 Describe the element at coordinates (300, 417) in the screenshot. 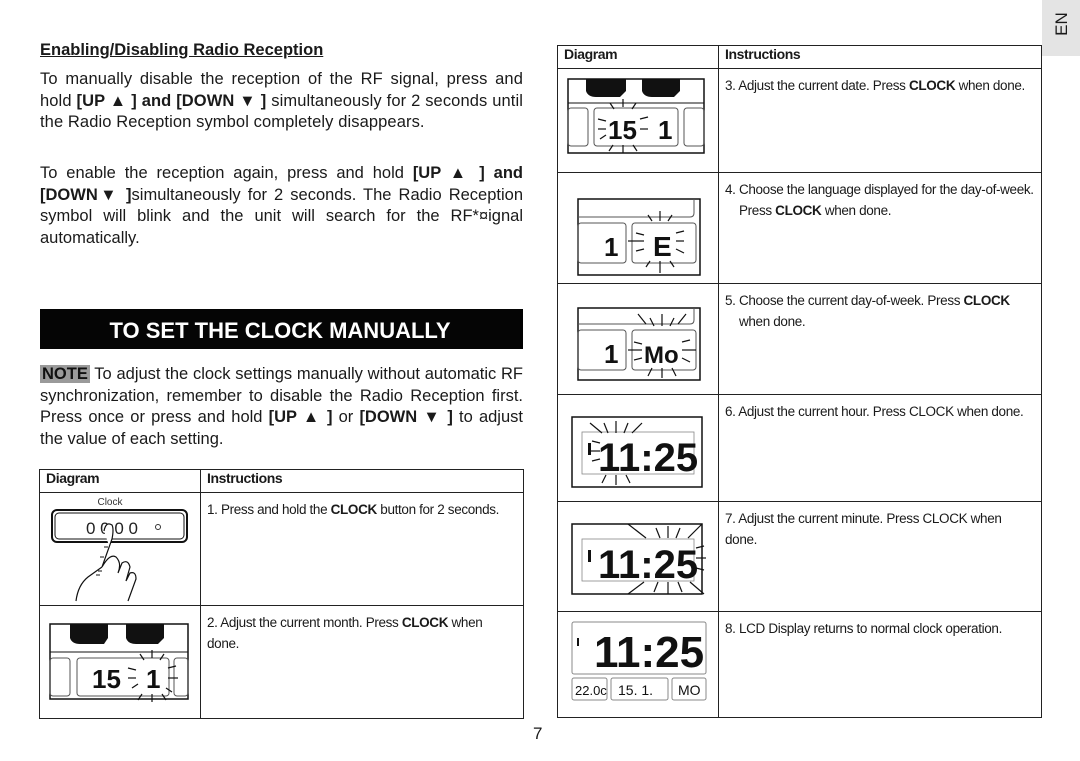

I see `key-up: [UP ▲ ]` at that location.